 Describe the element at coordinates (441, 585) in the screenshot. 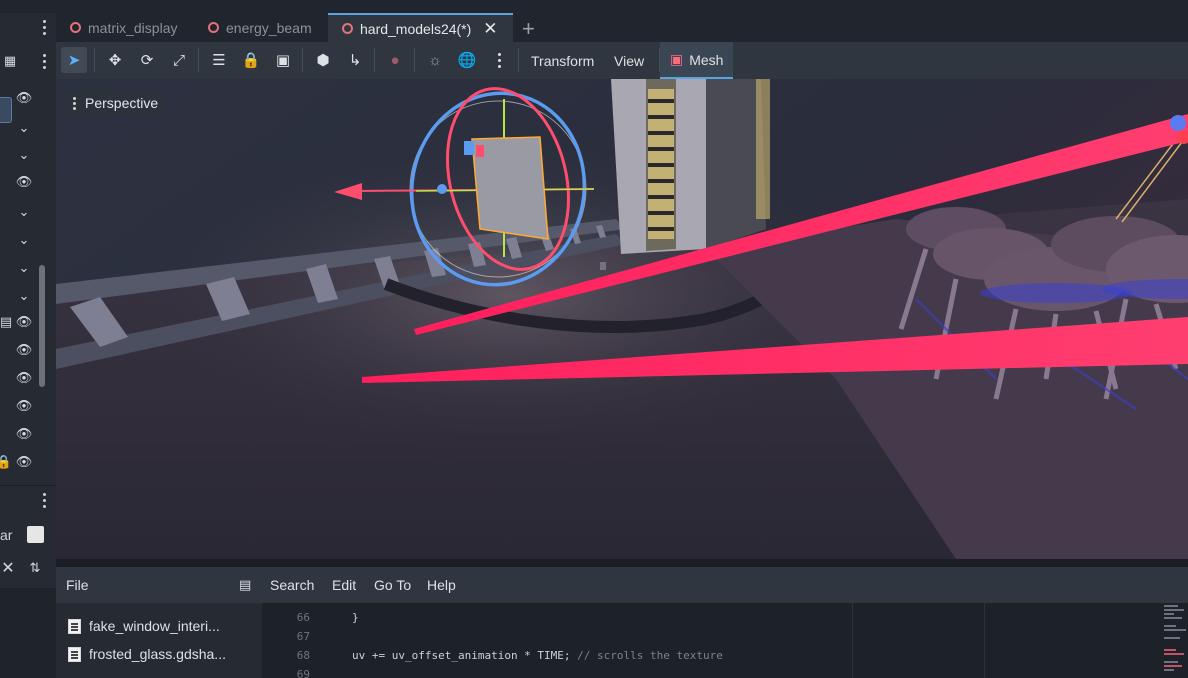

I see `help-menu: Help` at that location.